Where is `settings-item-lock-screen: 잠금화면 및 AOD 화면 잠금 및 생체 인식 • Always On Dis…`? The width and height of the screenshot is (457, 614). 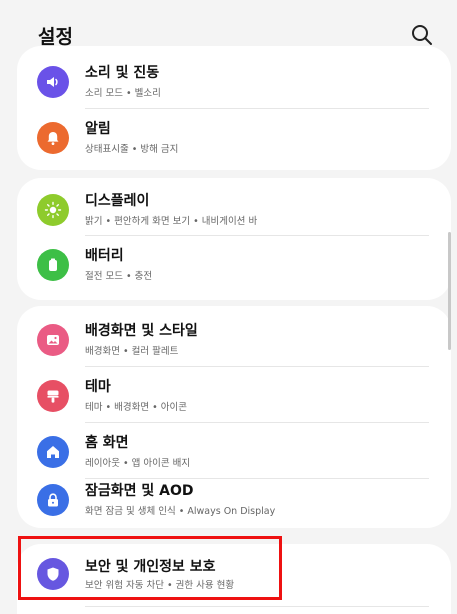
settings-item-lock-screen: 잠금화면 및 AOD 화면 잠금 및 생체 인식 • Always On Dis… is located at coordinates (234, 500).